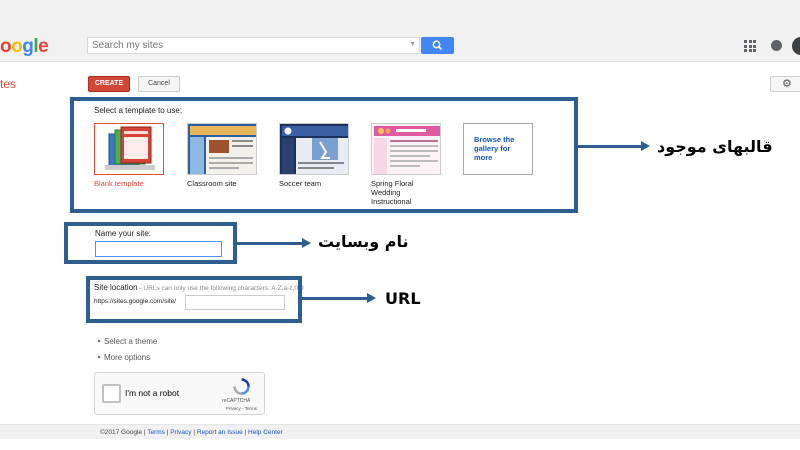 Image resolution: width=800 pixels, height=450 pixels. What do you see at coordinates (180, 432) in the screenshot?
I see `footer-privacy-link: Privacy` at bounding box center [180, 432].